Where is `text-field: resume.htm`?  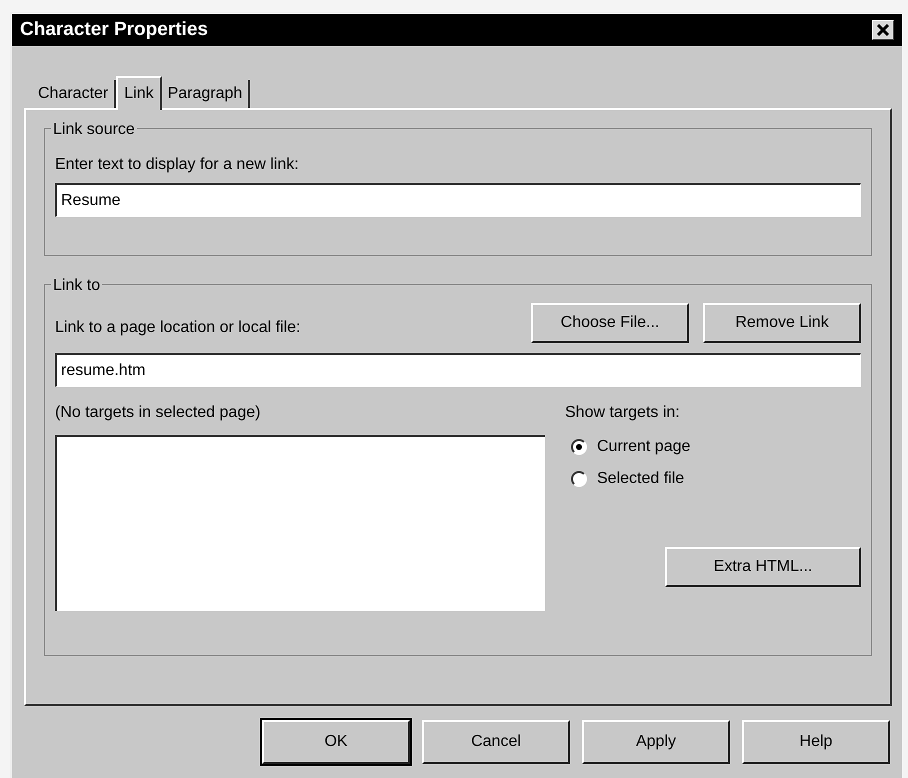
text-field: resume.htm is located at coordinates (458, 370).